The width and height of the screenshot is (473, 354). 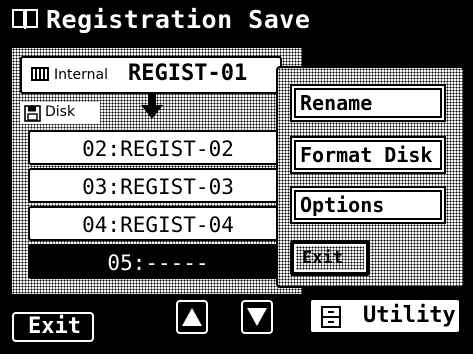 I want to click on keyboard-icon, so click(x=40, y=74).